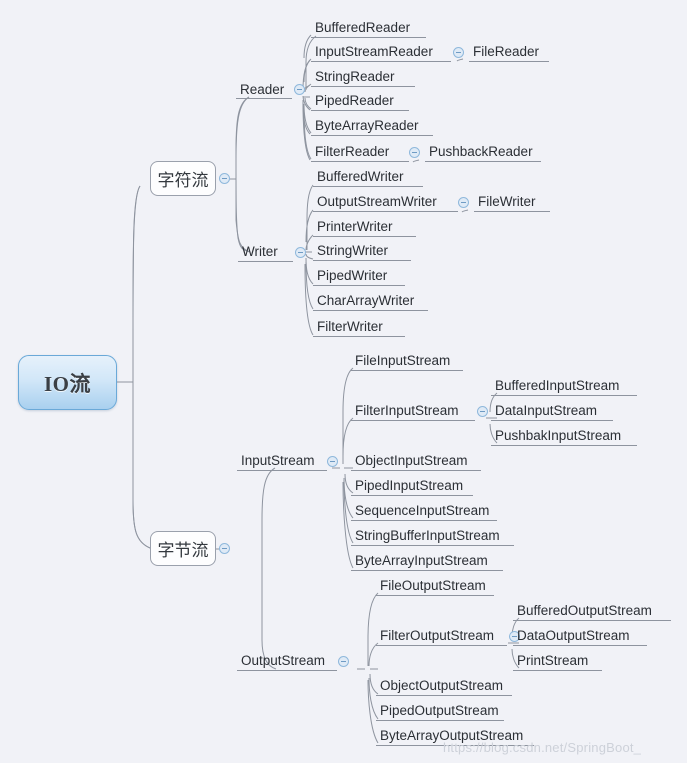 The image size is (687, 763). Describe the element at coordinates (439, 711) in the screenshot. I see `node-piped-output-stream: PipedOutputStream` at that location.